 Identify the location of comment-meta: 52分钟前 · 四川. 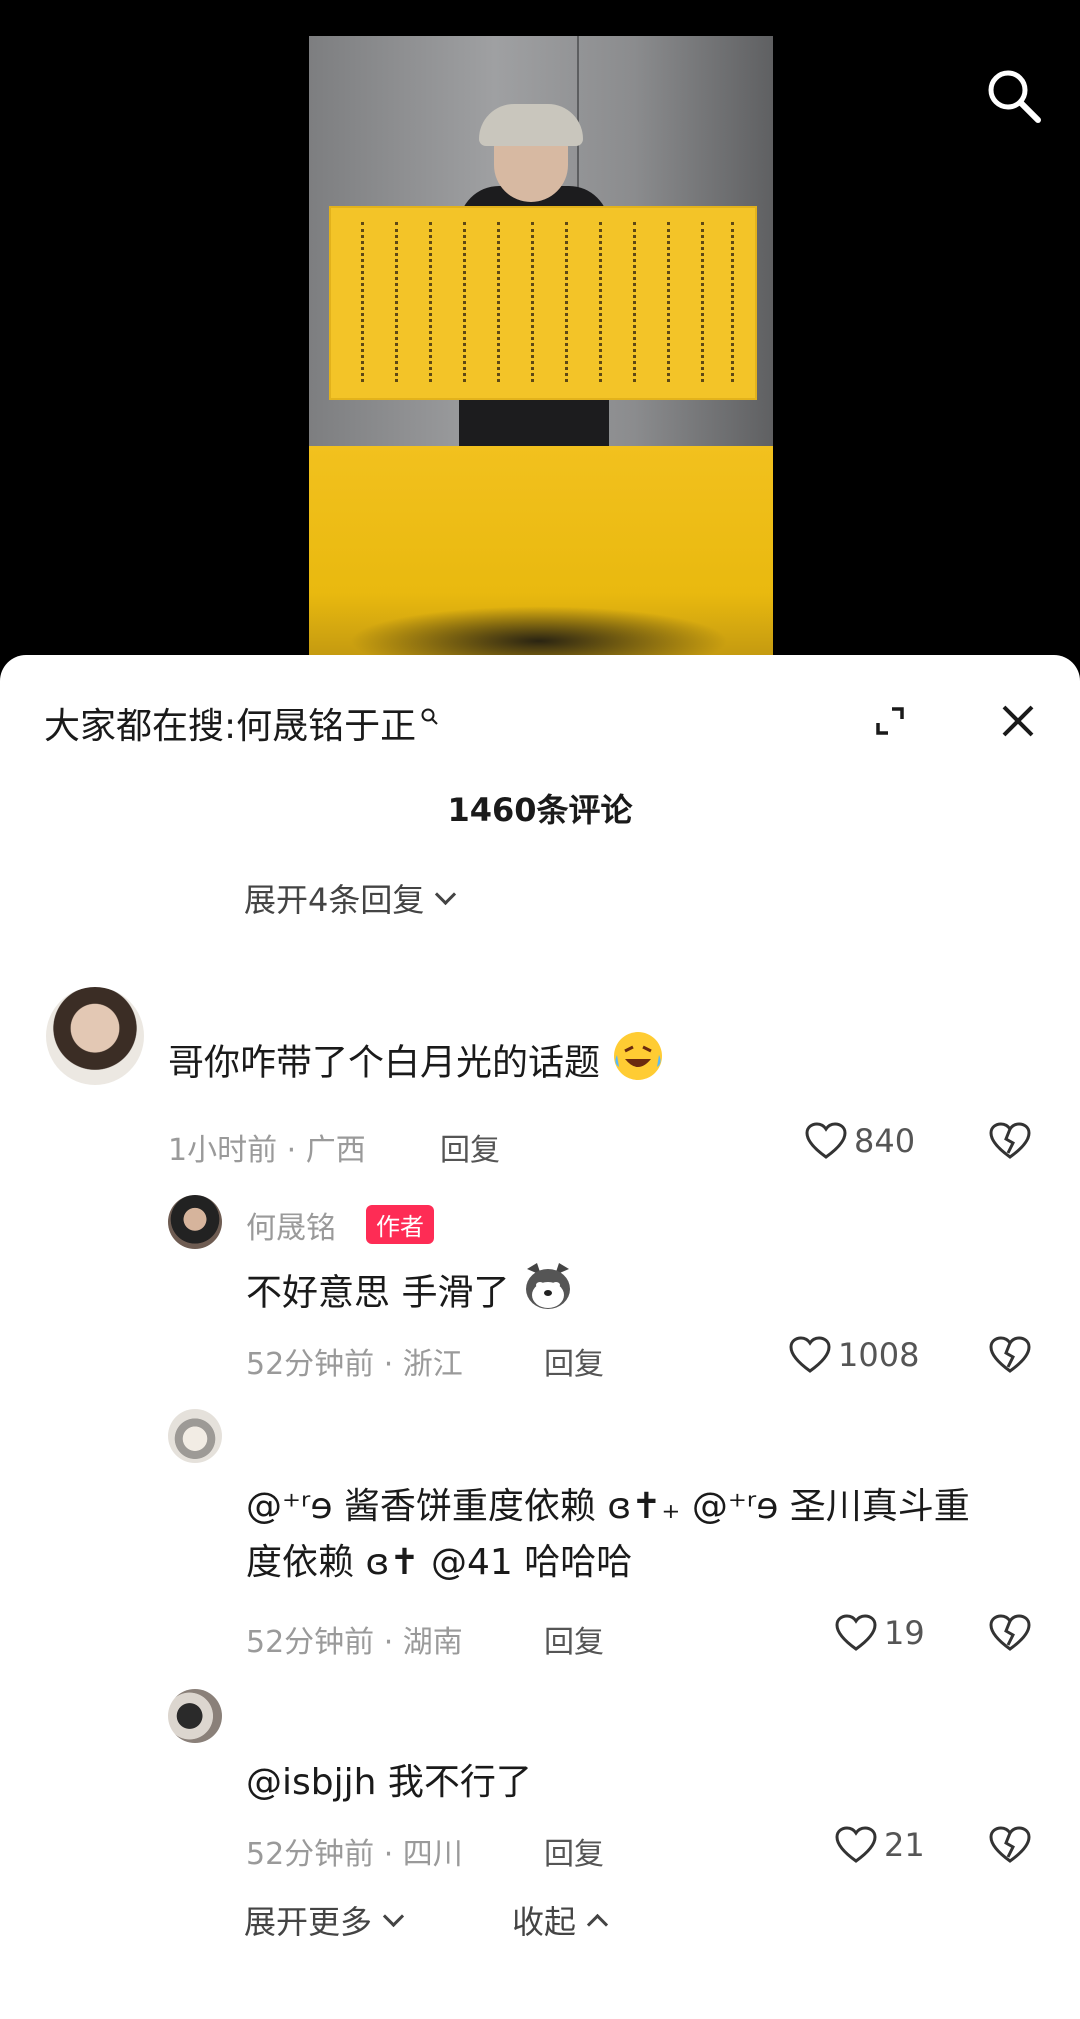
(354, 1854).